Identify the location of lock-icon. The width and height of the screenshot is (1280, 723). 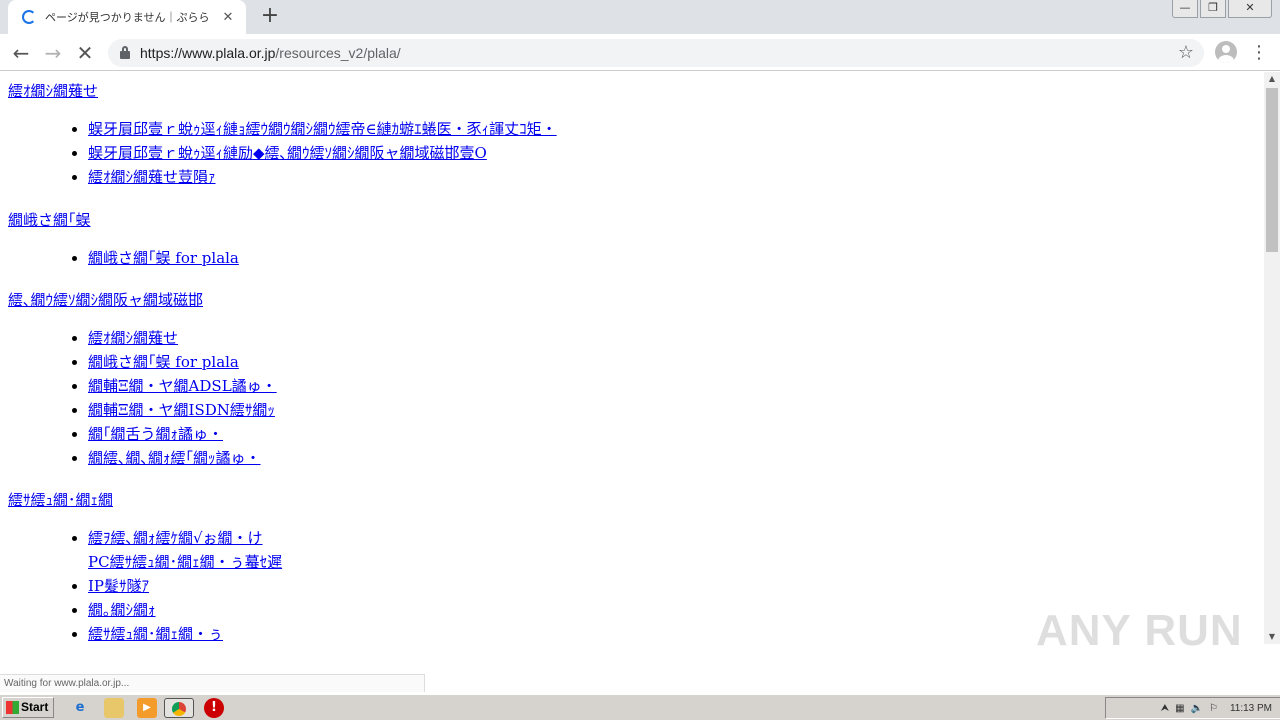
(125, 52).